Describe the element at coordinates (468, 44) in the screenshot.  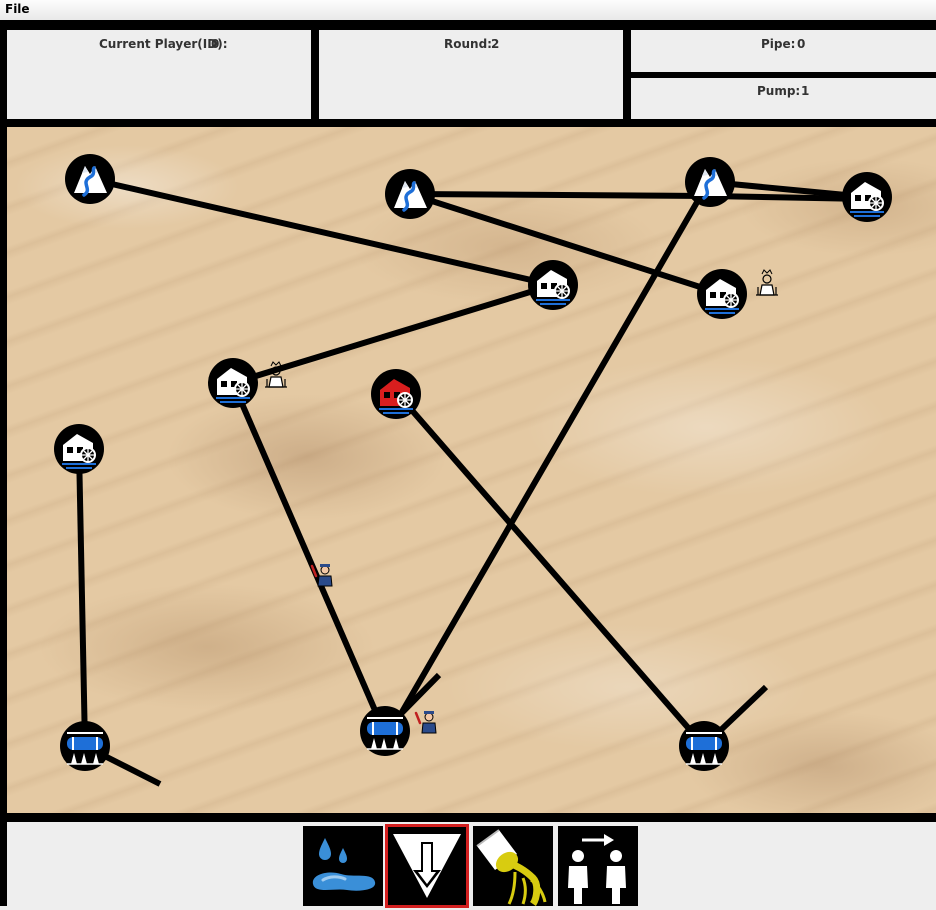
I see `round-label: Round:` at that location.